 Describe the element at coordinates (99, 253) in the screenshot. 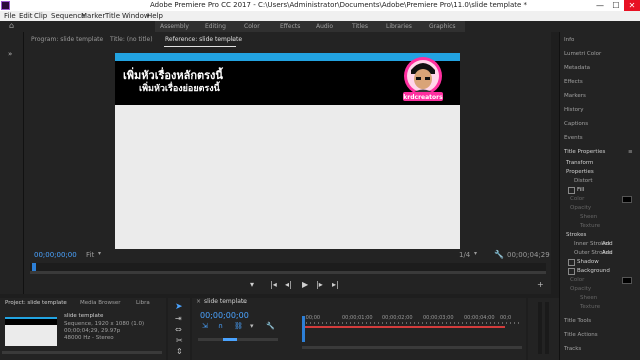

I see `fit-chevron-icon: ▾` at that location.